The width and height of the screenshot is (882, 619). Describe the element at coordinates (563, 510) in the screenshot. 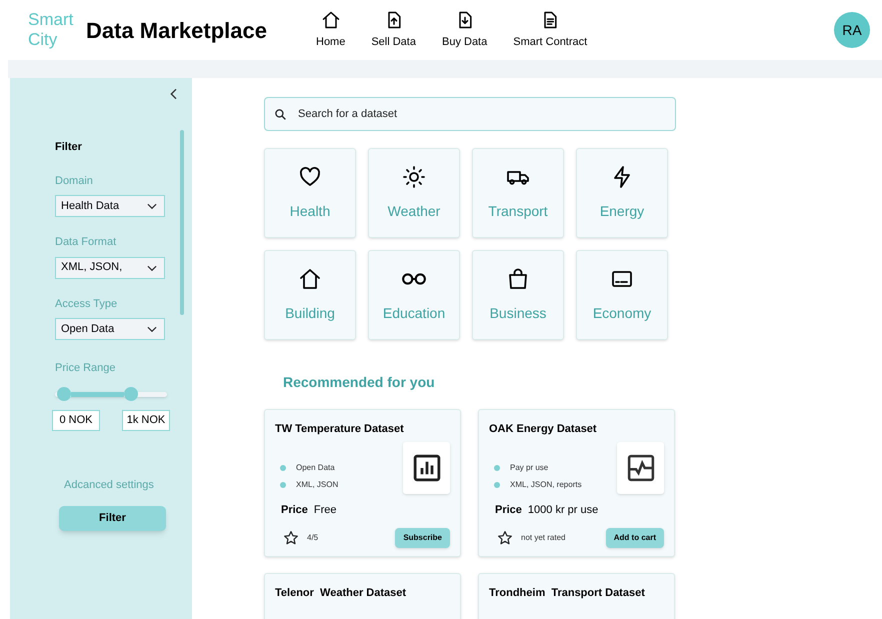

I see `price-value: 1000 kr pr use` at that location.